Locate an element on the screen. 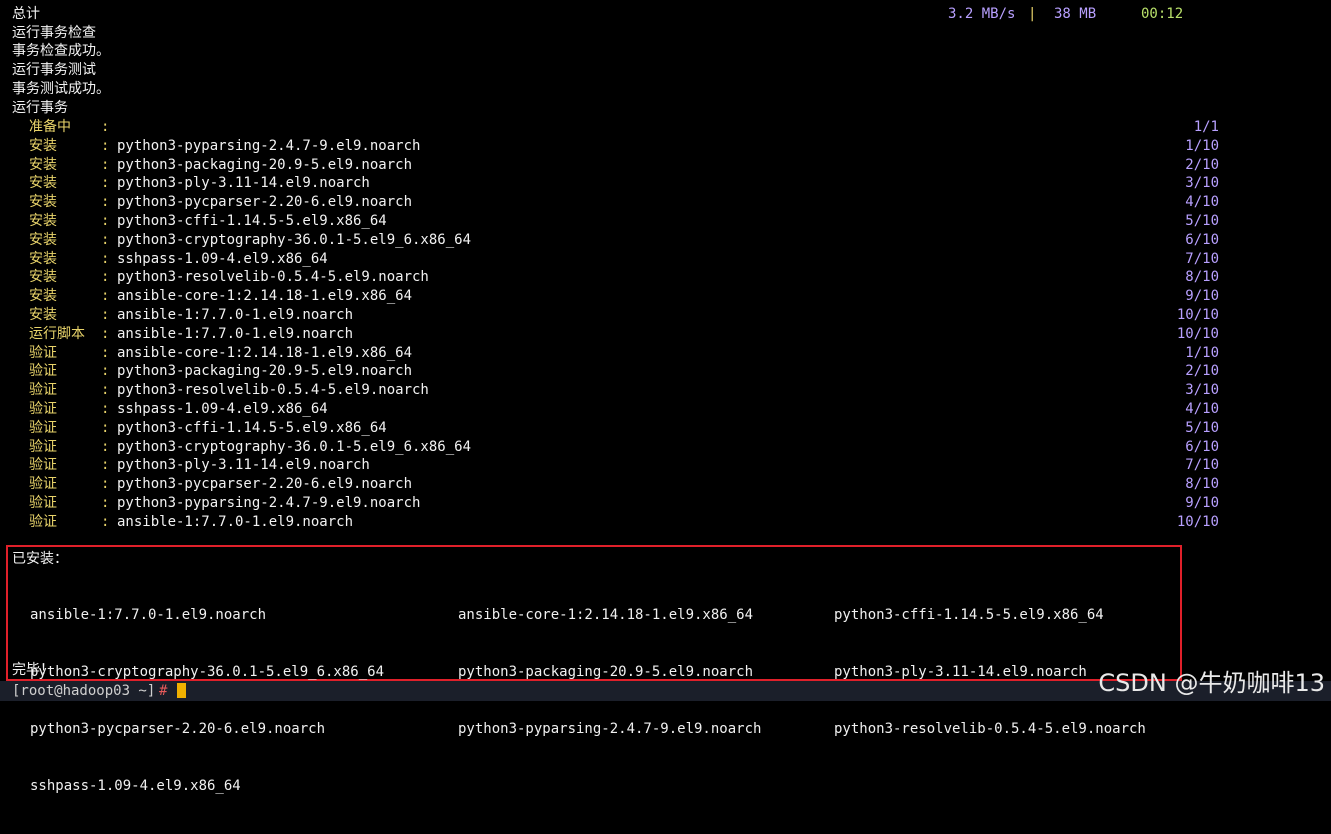 The image size is (1331, 834). download-speed: 3.2 MB/s is located at coordinates (982, 14).